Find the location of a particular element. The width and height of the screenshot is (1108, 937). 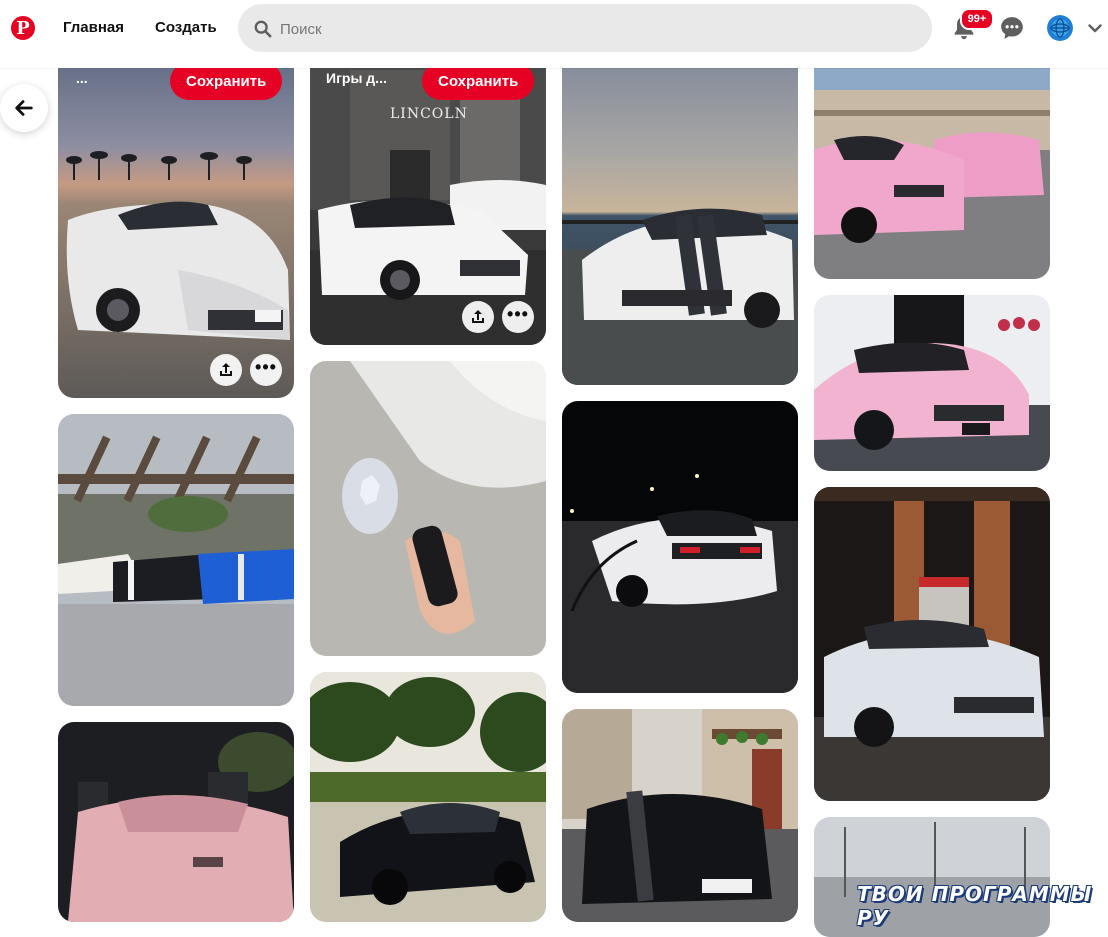

pin-card: ... Сохранить ••• is located at coordinates (176, 204).